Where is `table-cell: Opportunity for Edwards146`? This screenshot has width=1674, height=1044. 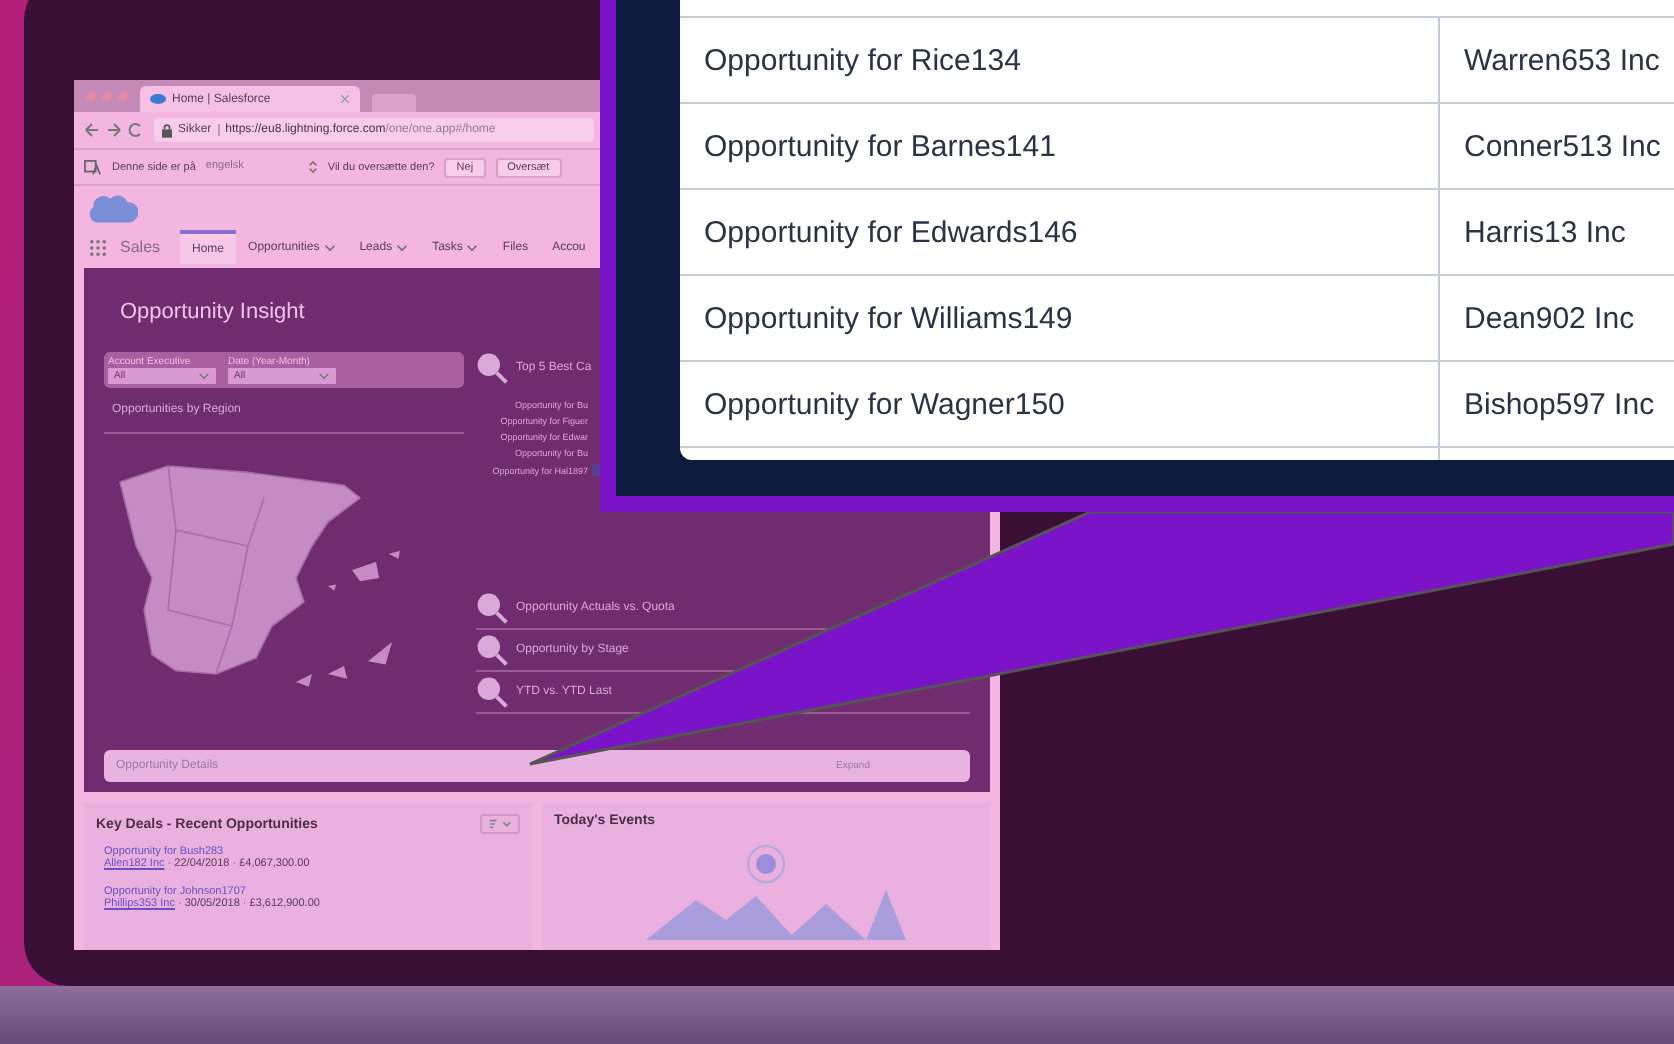 table-cell: Opportunity for Edwards146 is located at coordinates (1060, 232).